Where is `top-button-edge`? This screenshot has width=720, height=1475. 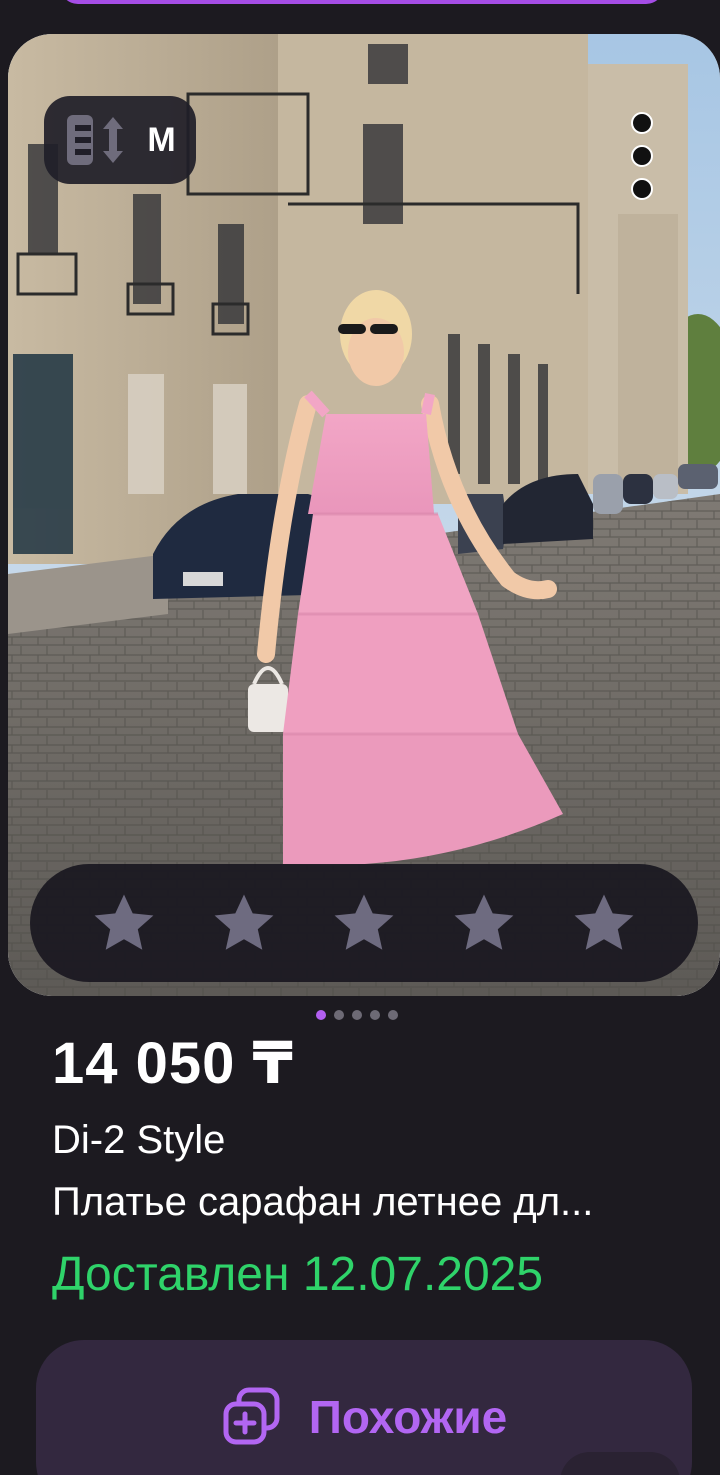
top-button-edge is located at coordinates (362, 2).